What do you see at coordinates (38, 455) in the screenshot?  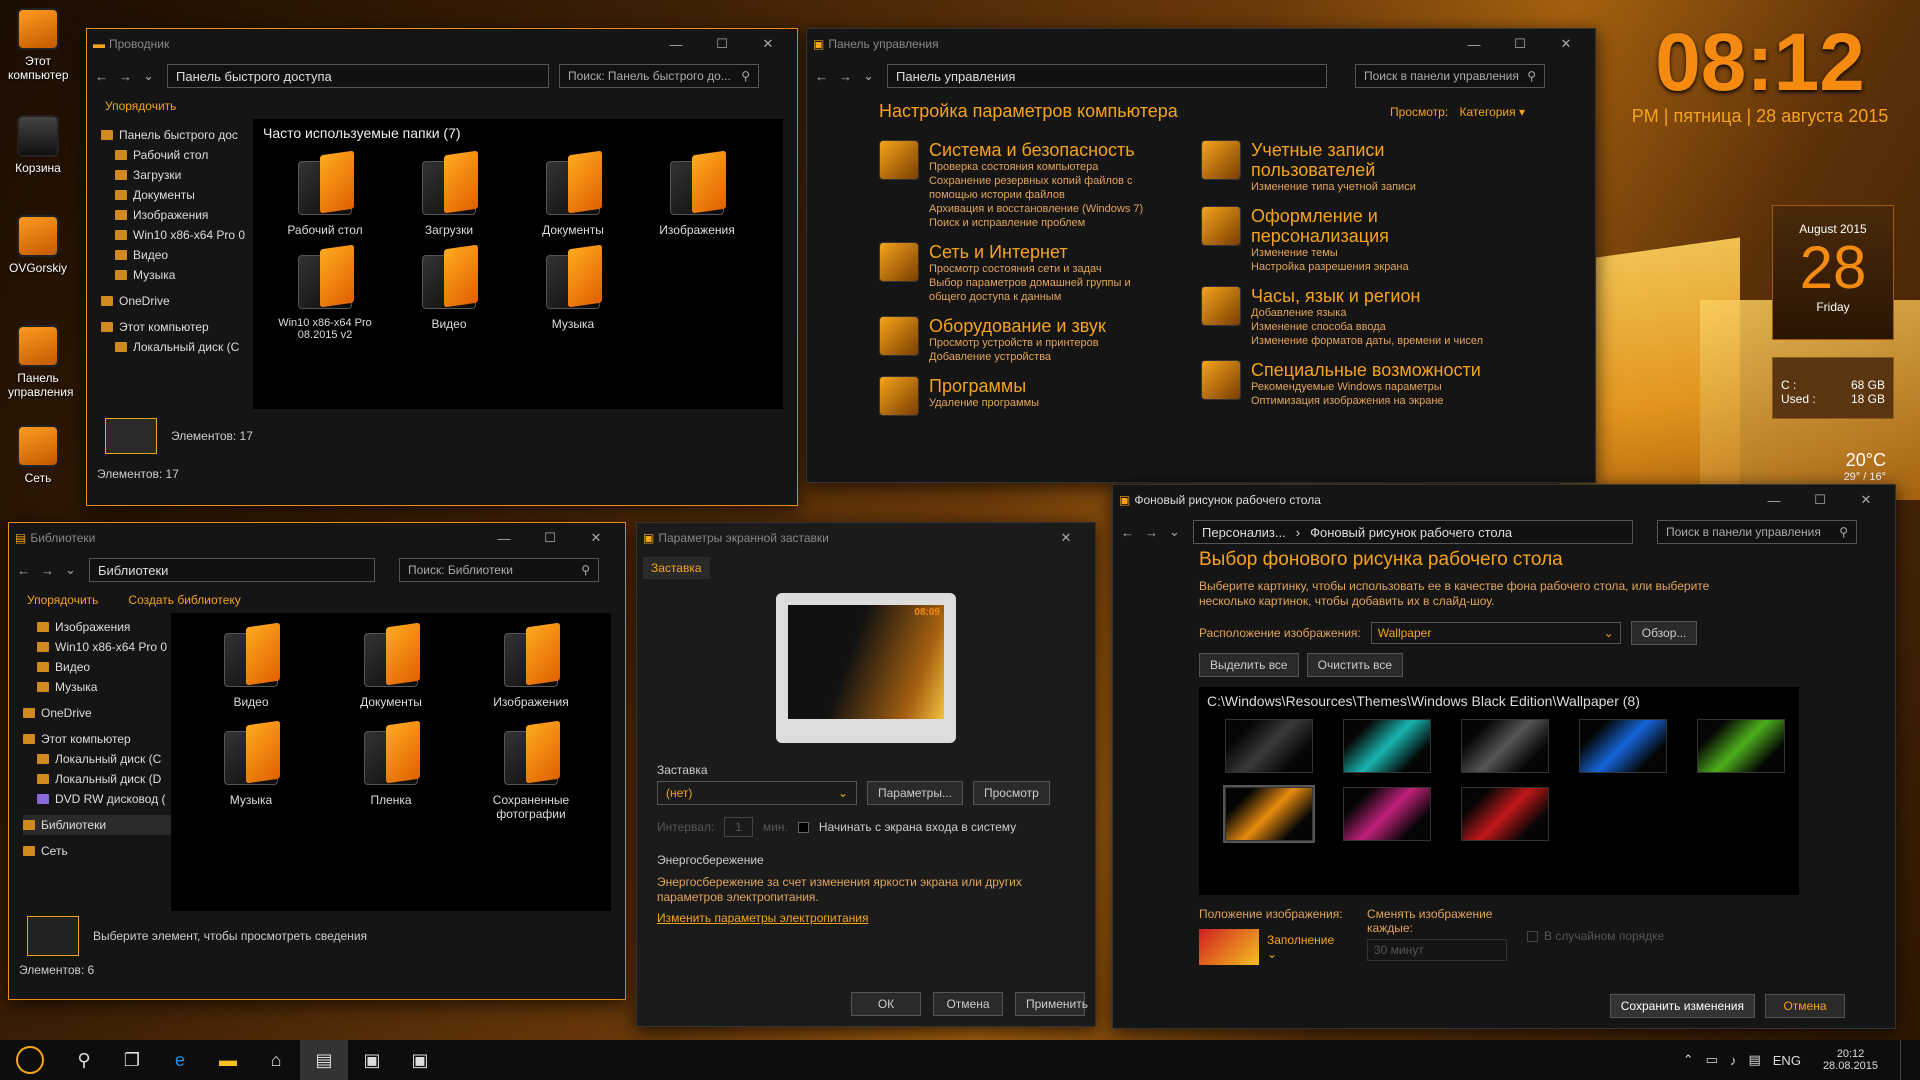 I see `desktop-icon-network: Сеть` at bounding box center [38, 455].